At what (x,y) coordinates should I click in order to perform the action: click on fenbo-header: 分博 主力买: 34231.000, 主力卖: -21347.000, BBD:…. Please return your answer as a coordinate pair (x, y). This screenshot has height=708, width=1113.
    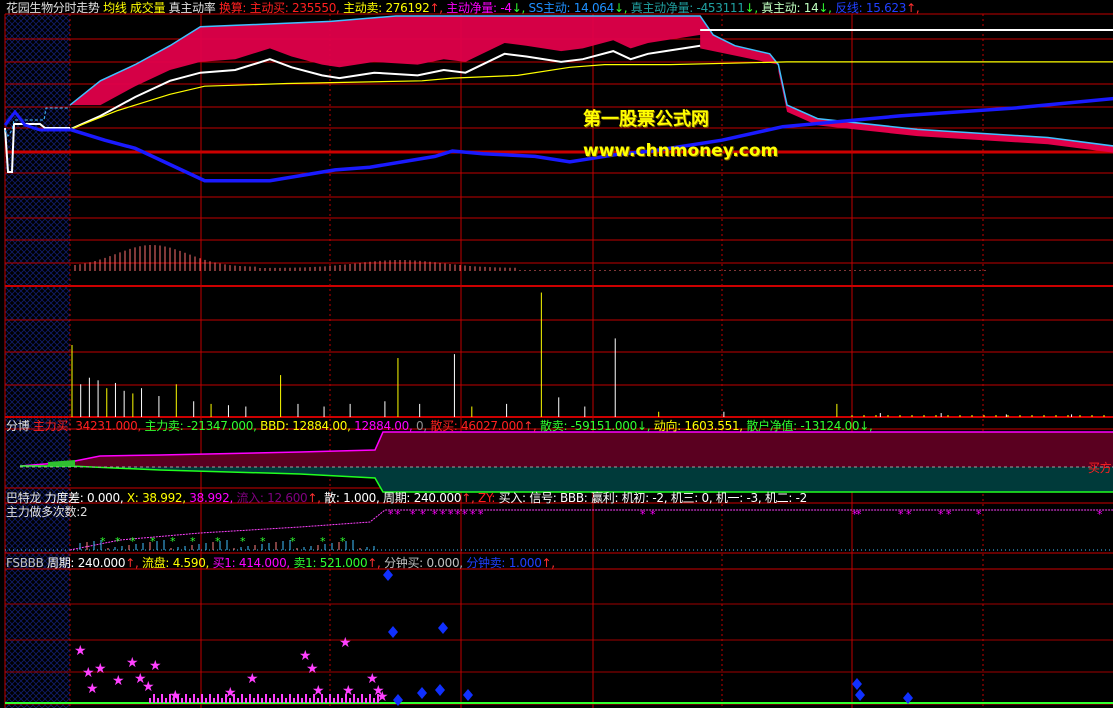
    Looking at the image, I should click on (439, 426).